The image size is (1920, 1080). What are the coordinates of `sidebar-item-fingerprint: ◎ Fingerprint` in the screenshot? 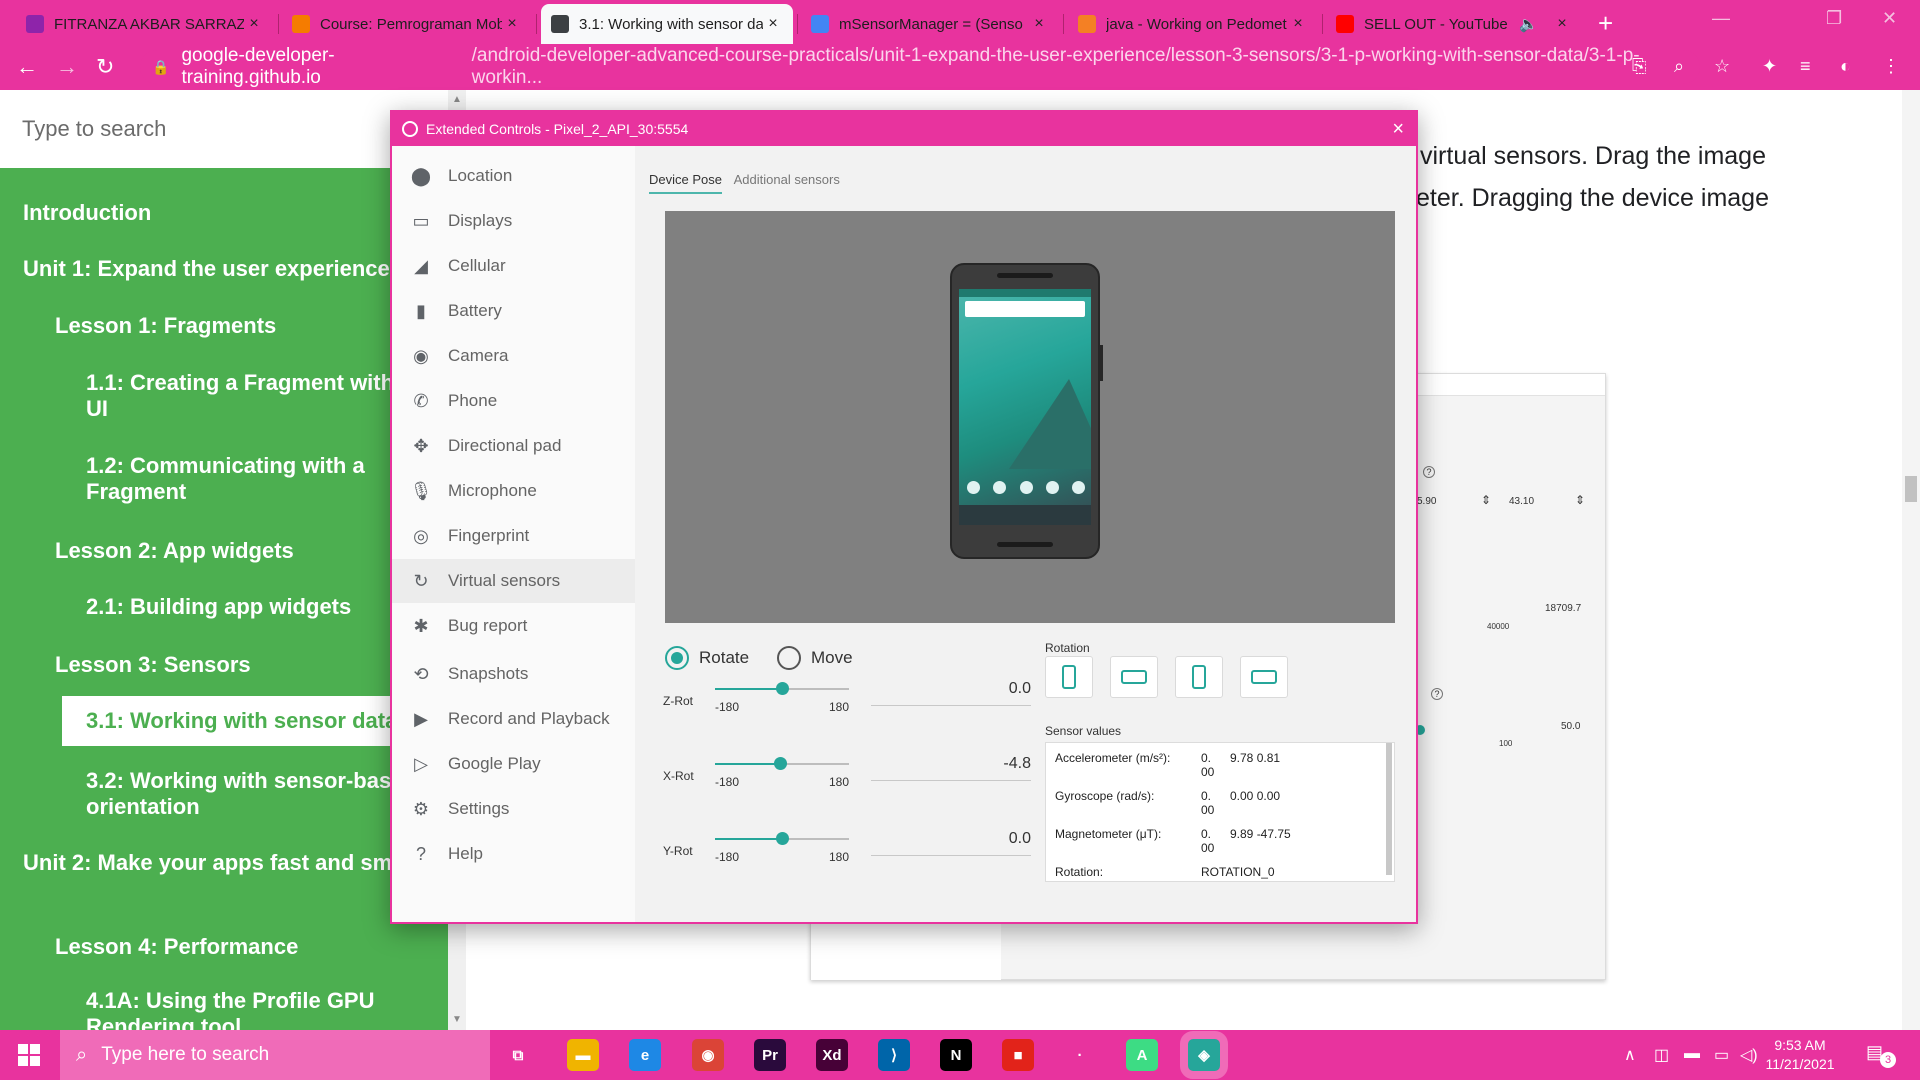 It's located at (513, 536).